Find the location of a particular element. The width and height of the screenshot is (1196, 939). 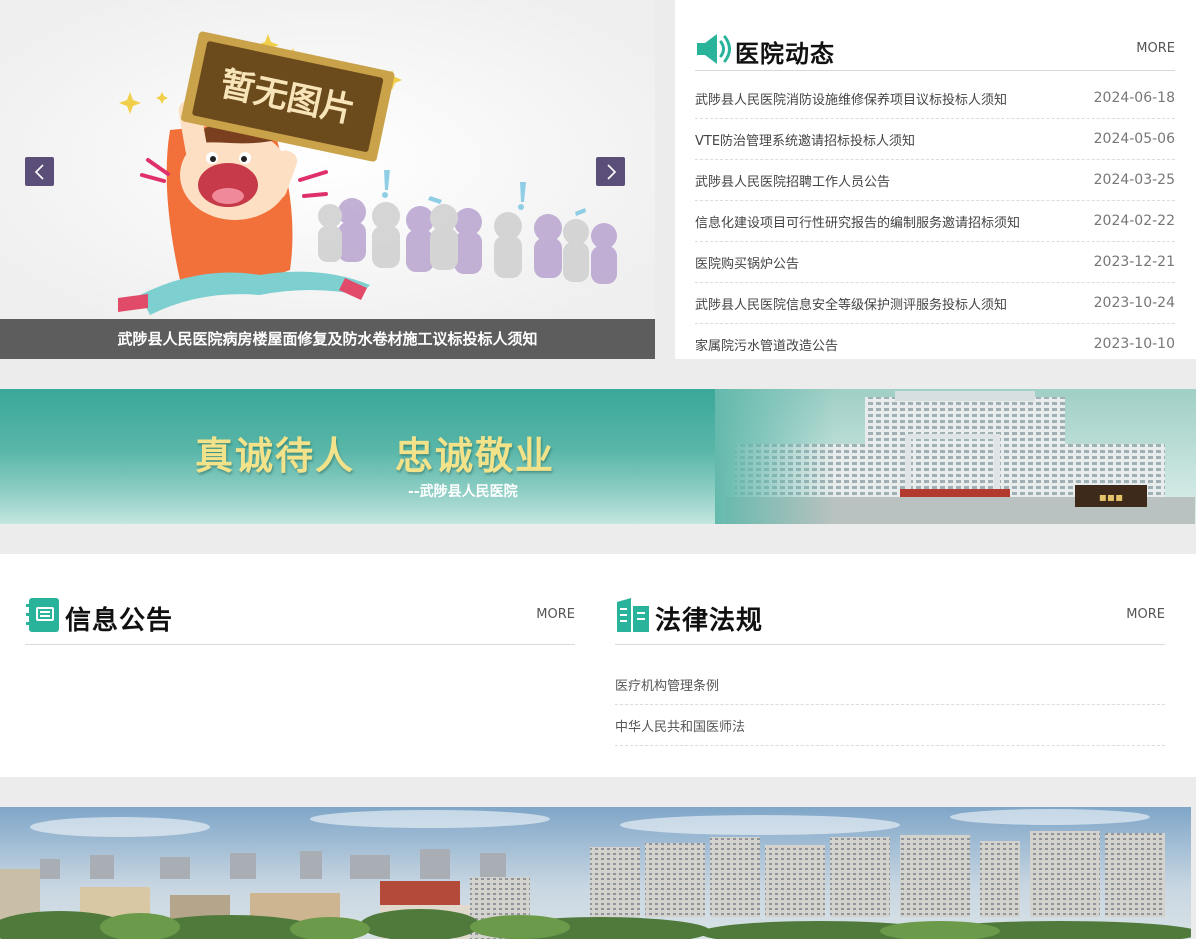

law-list-item: 医疗机构管理条例 is located at coordinates (890, 684).